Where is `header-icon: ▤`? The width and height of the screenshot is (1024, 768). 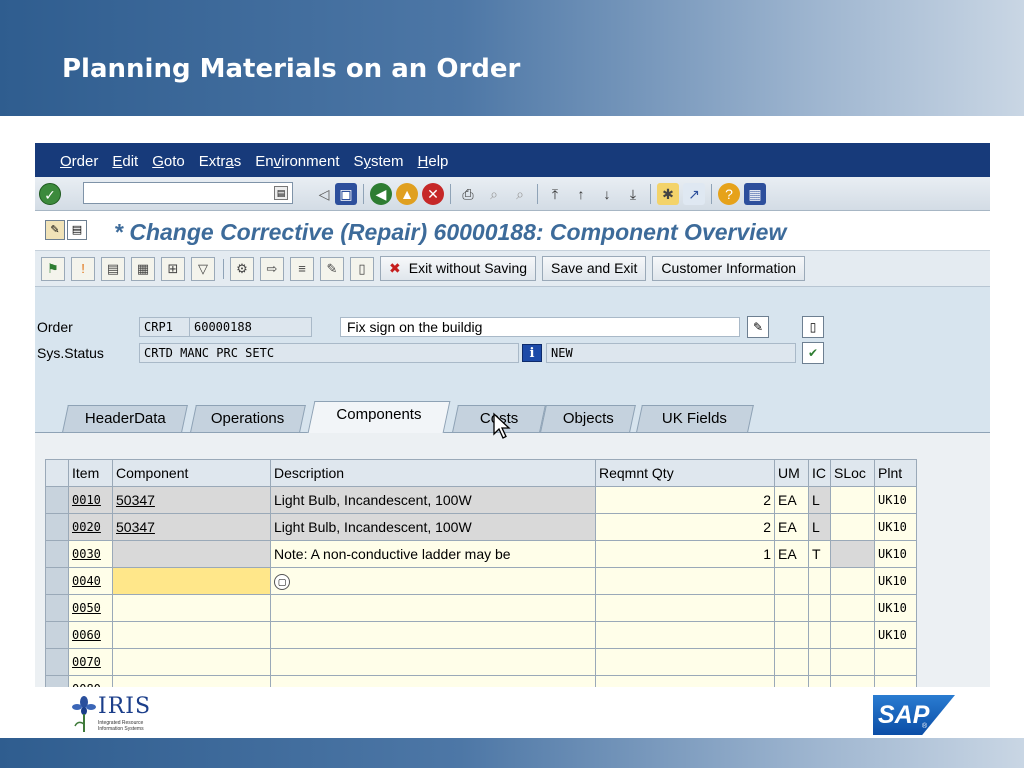
header-icon: ▤ is located at coordinates (113, 268).